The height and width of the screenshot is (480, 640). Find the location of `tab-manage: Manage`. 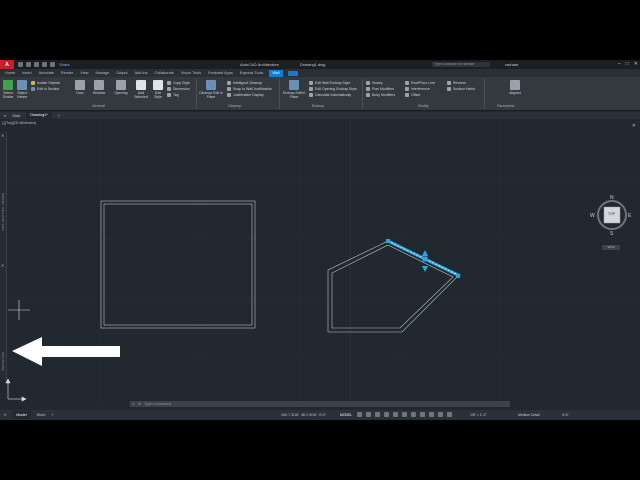

tab-manage: Manage is located at coordinates (102, 73).